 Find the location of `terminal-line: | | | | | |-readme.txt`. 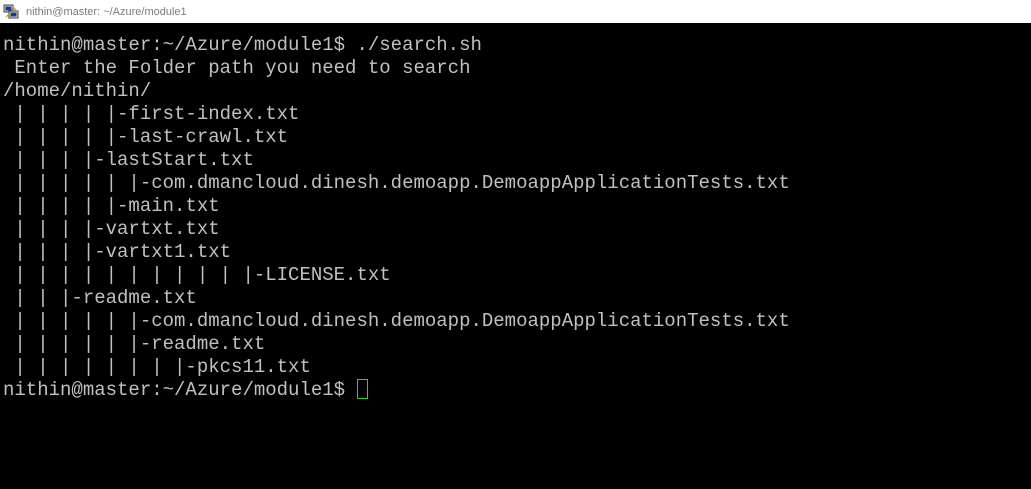

terminal-line: | | | | | |-readme.txt is located at coordinates (134, 344).